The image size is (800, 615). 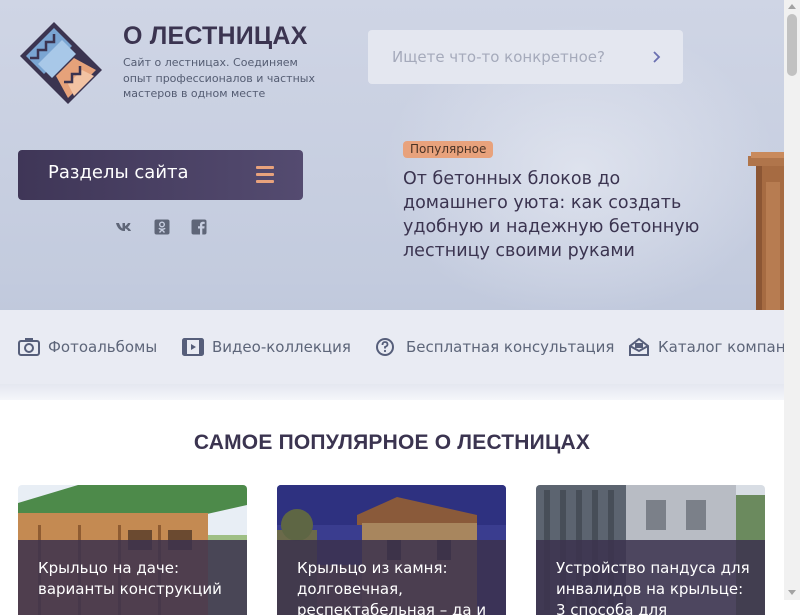 What do you see at coordinates (639, 346) in the screenshot?
I see `catalog-icon` at bounding box center [639, 346].